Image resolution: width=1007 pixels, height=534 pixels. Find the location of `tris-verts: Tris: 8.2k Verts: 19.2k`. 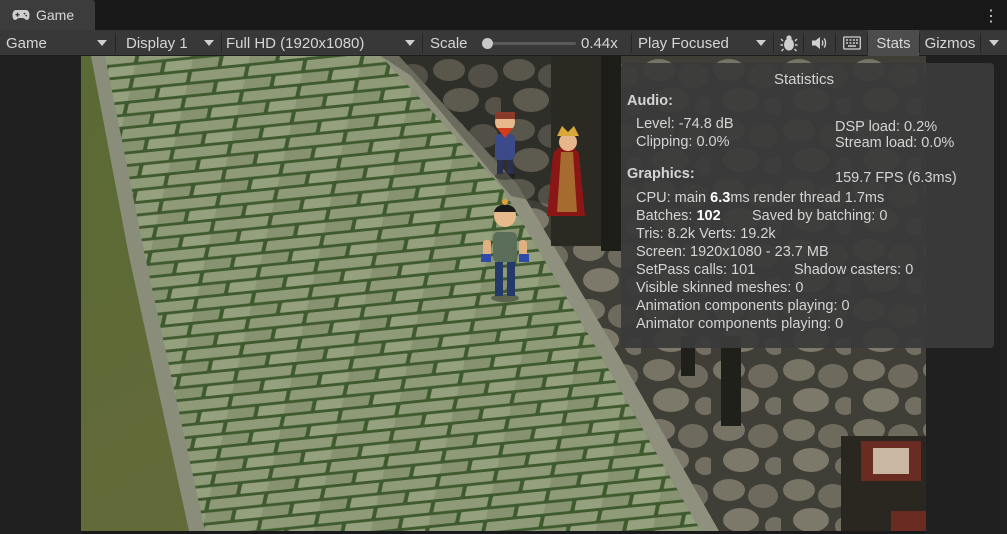

tris-verts: Tris: 8.2k Verts: 19.2k is located at coordinates (706, 234).